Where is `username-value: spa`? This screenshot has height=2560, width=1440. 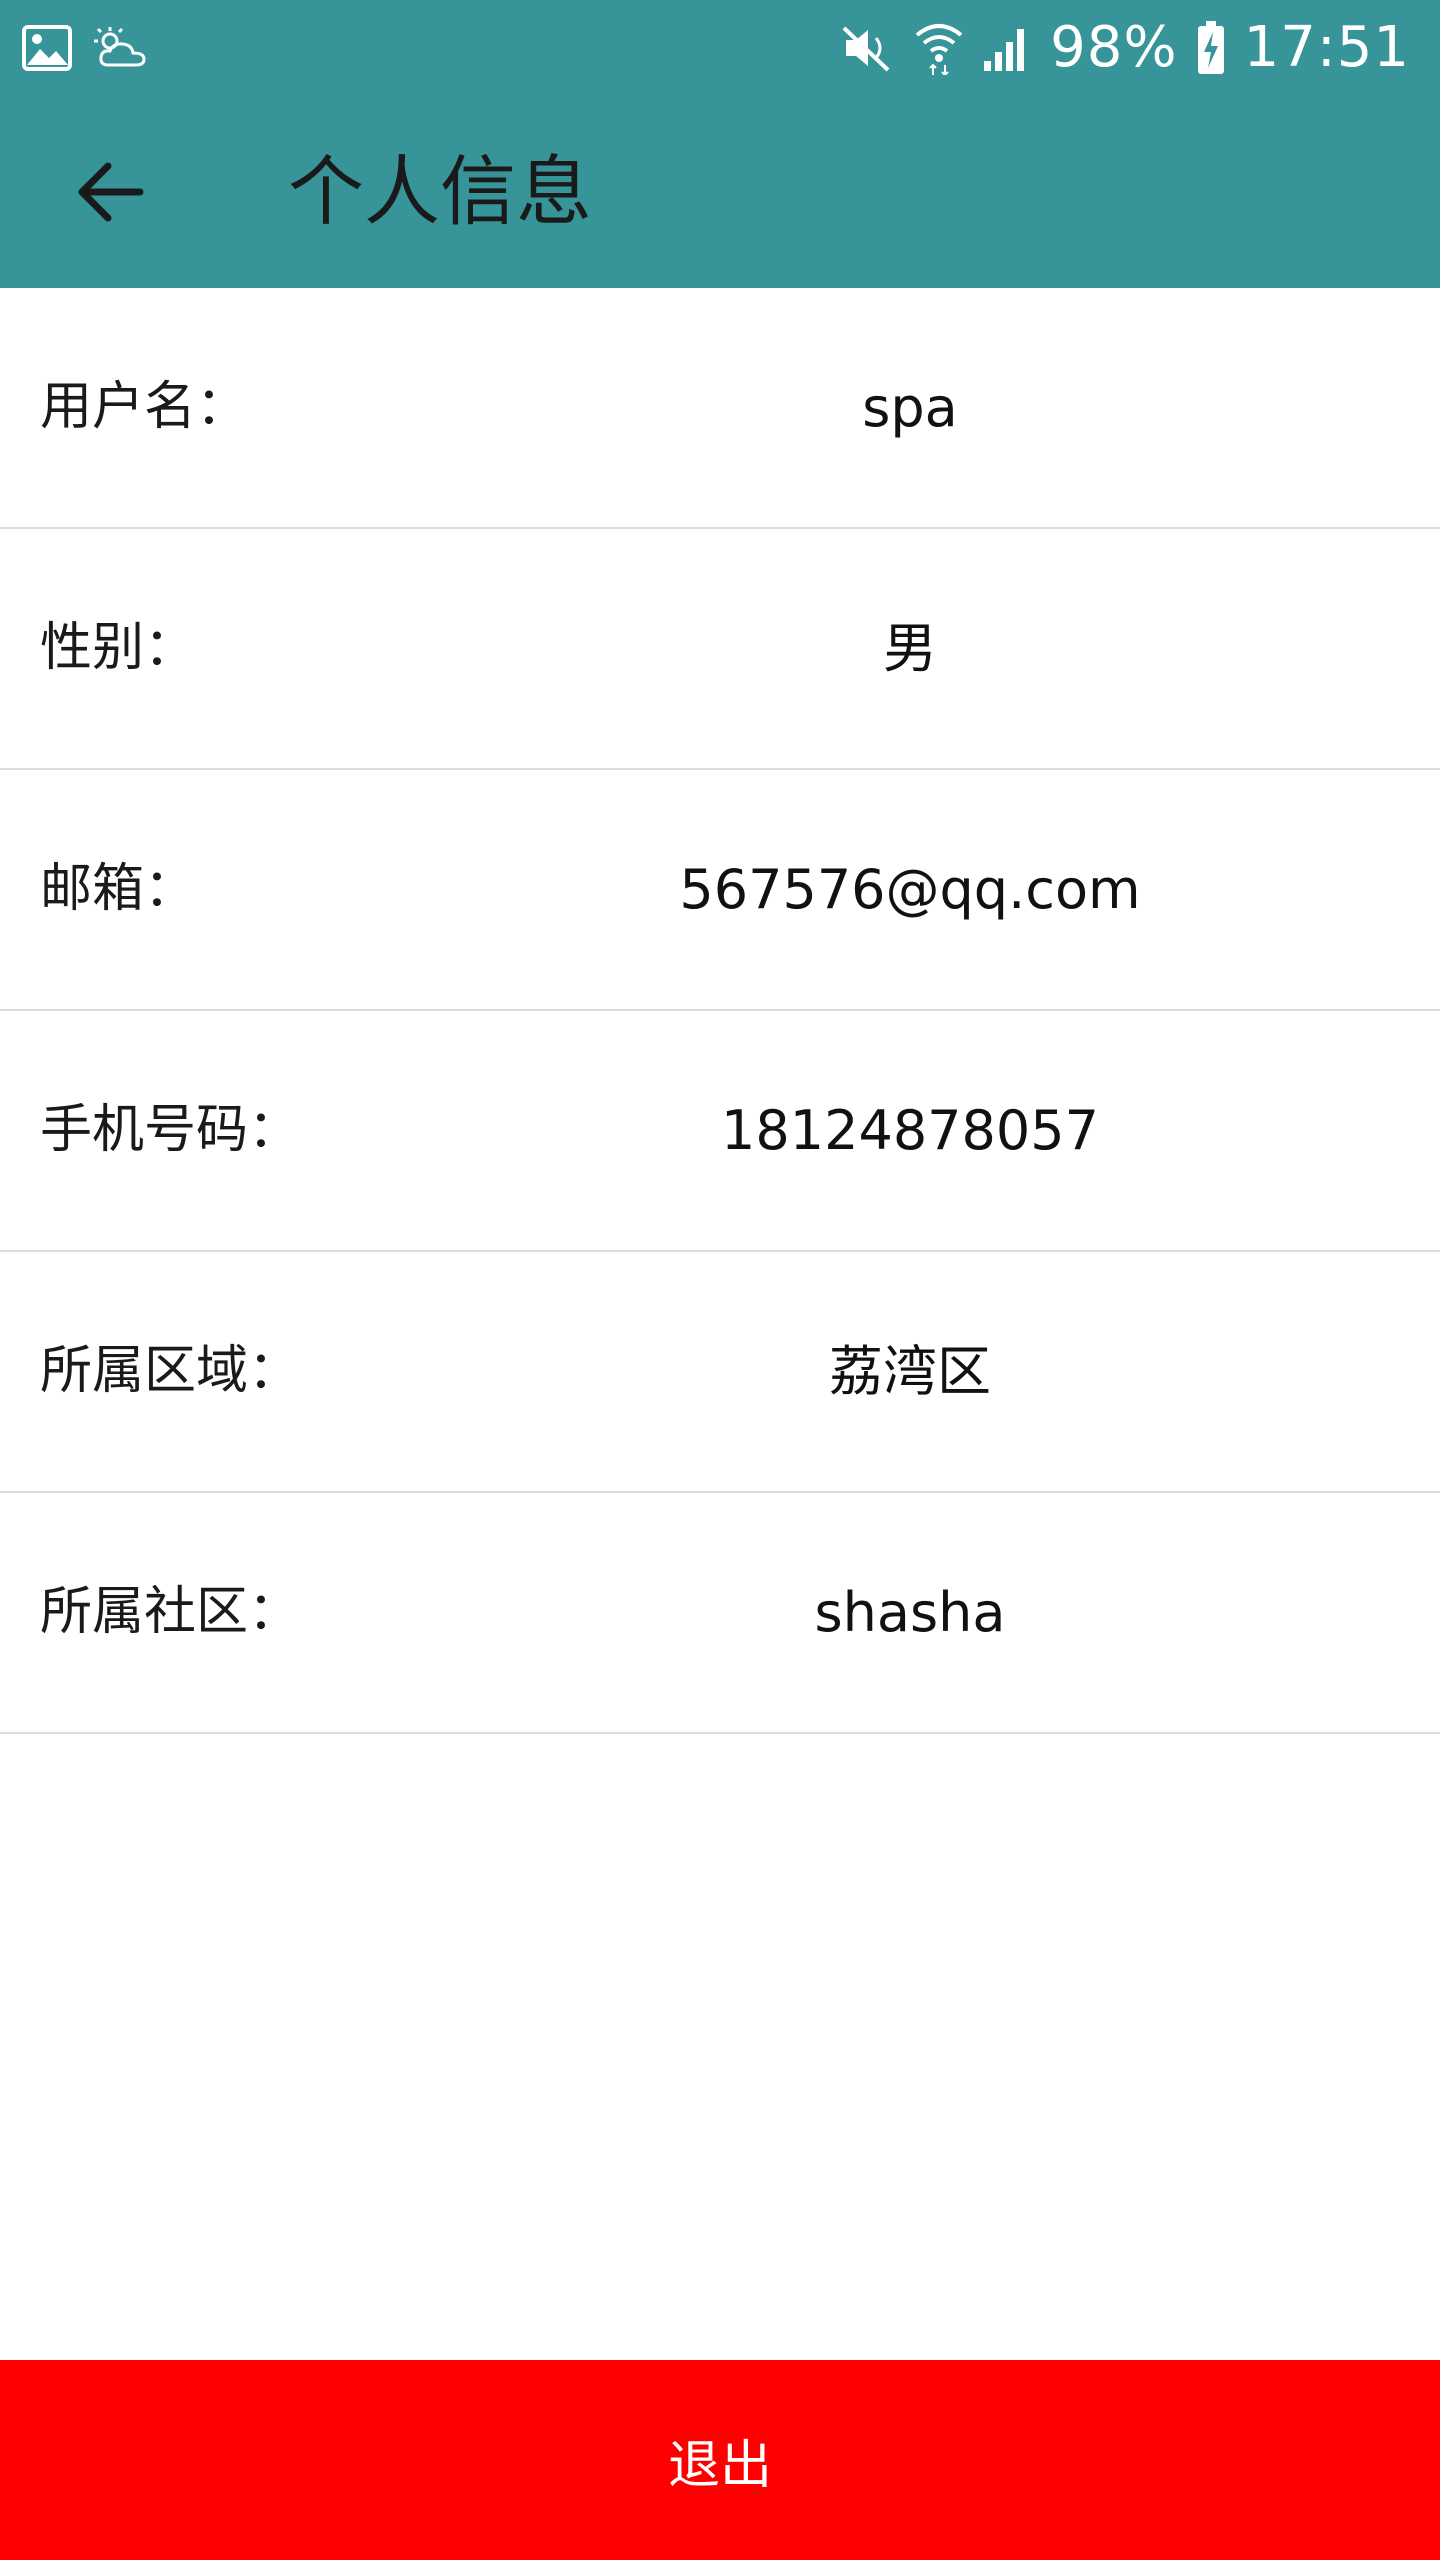
username-value: spa is located at coordinates (910, 407).